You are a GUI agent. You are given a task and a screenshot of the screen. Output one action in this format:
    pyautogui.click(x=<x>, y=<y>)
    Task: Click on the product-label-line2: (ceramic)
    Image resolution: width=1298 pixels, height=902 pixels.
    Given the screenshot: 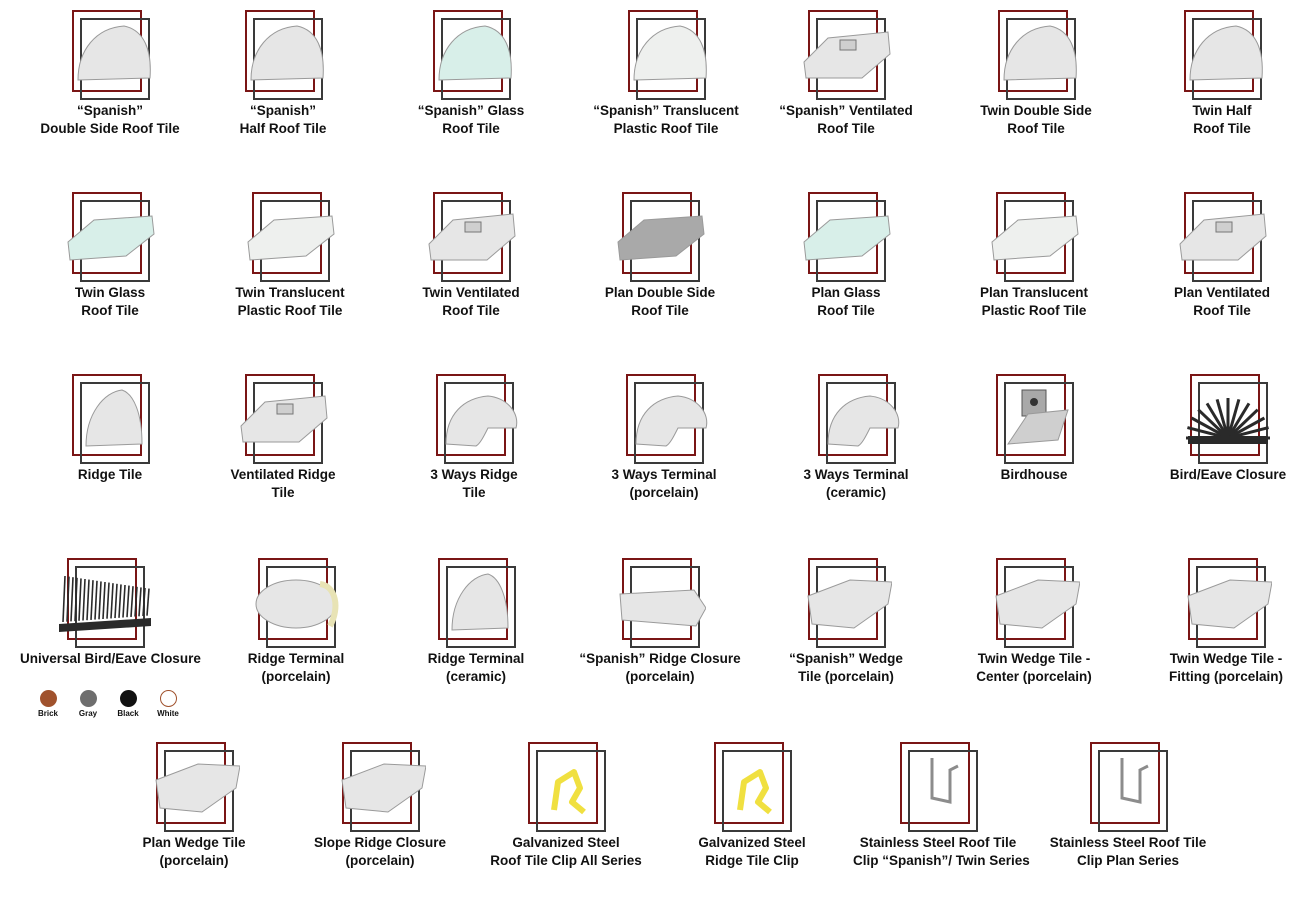 What is the action you would take?
    pyautogui.click(x=856, y=492)
    